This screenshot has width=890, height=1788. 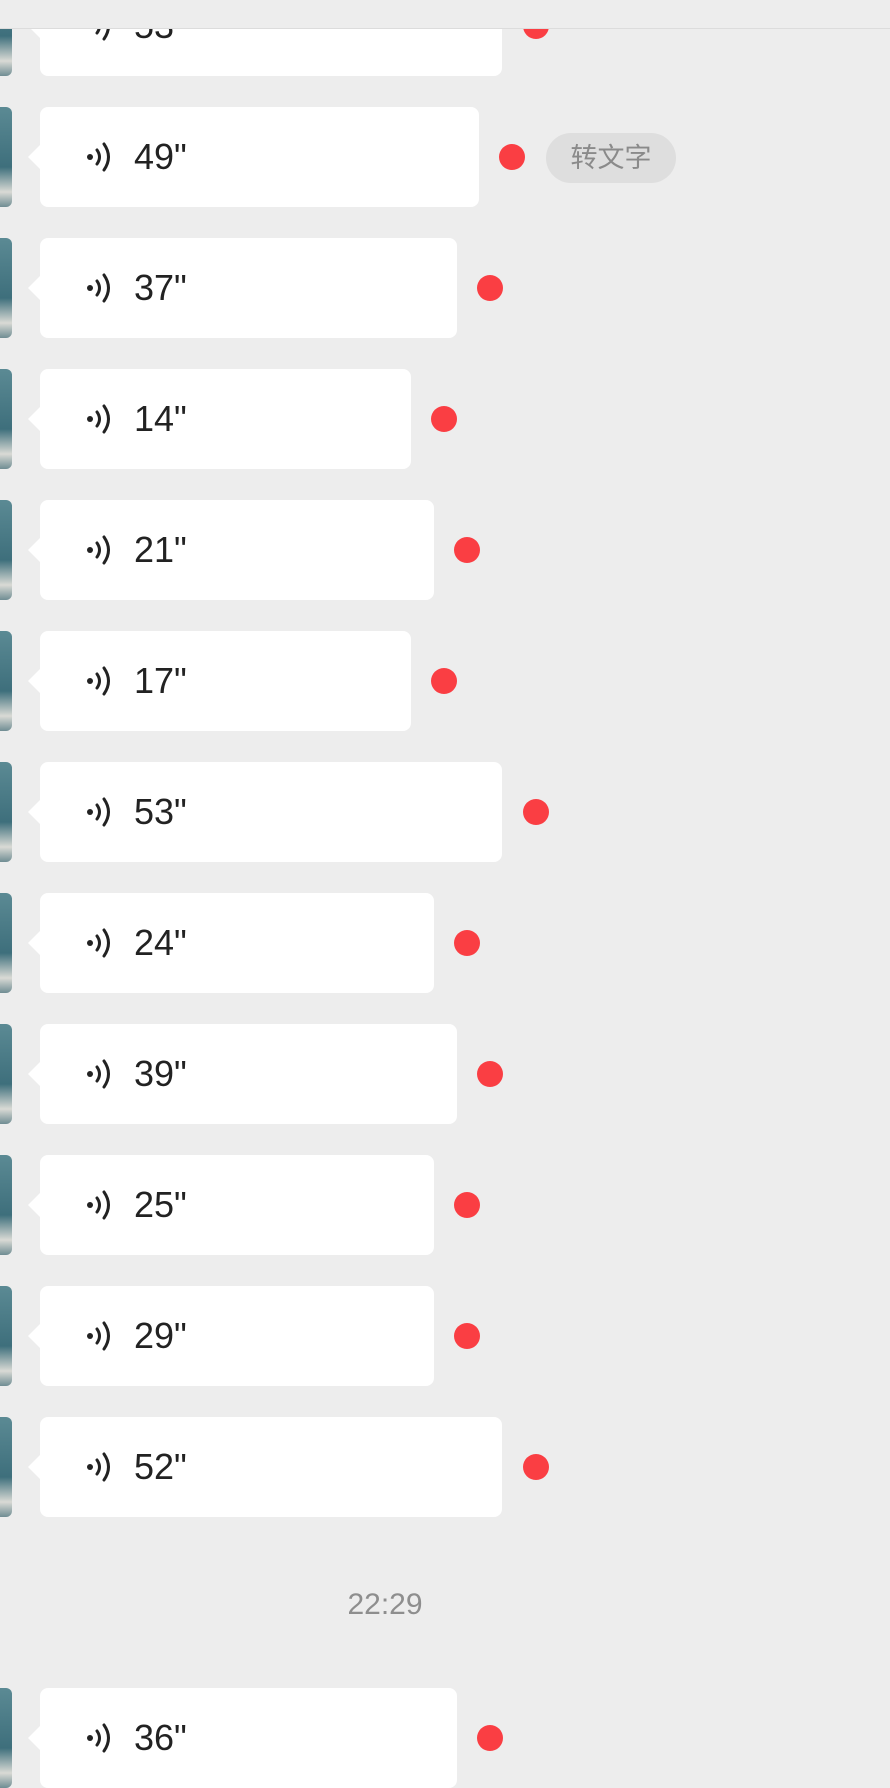 I want to click on voice-duration: 14", so click(x=160, y=418).